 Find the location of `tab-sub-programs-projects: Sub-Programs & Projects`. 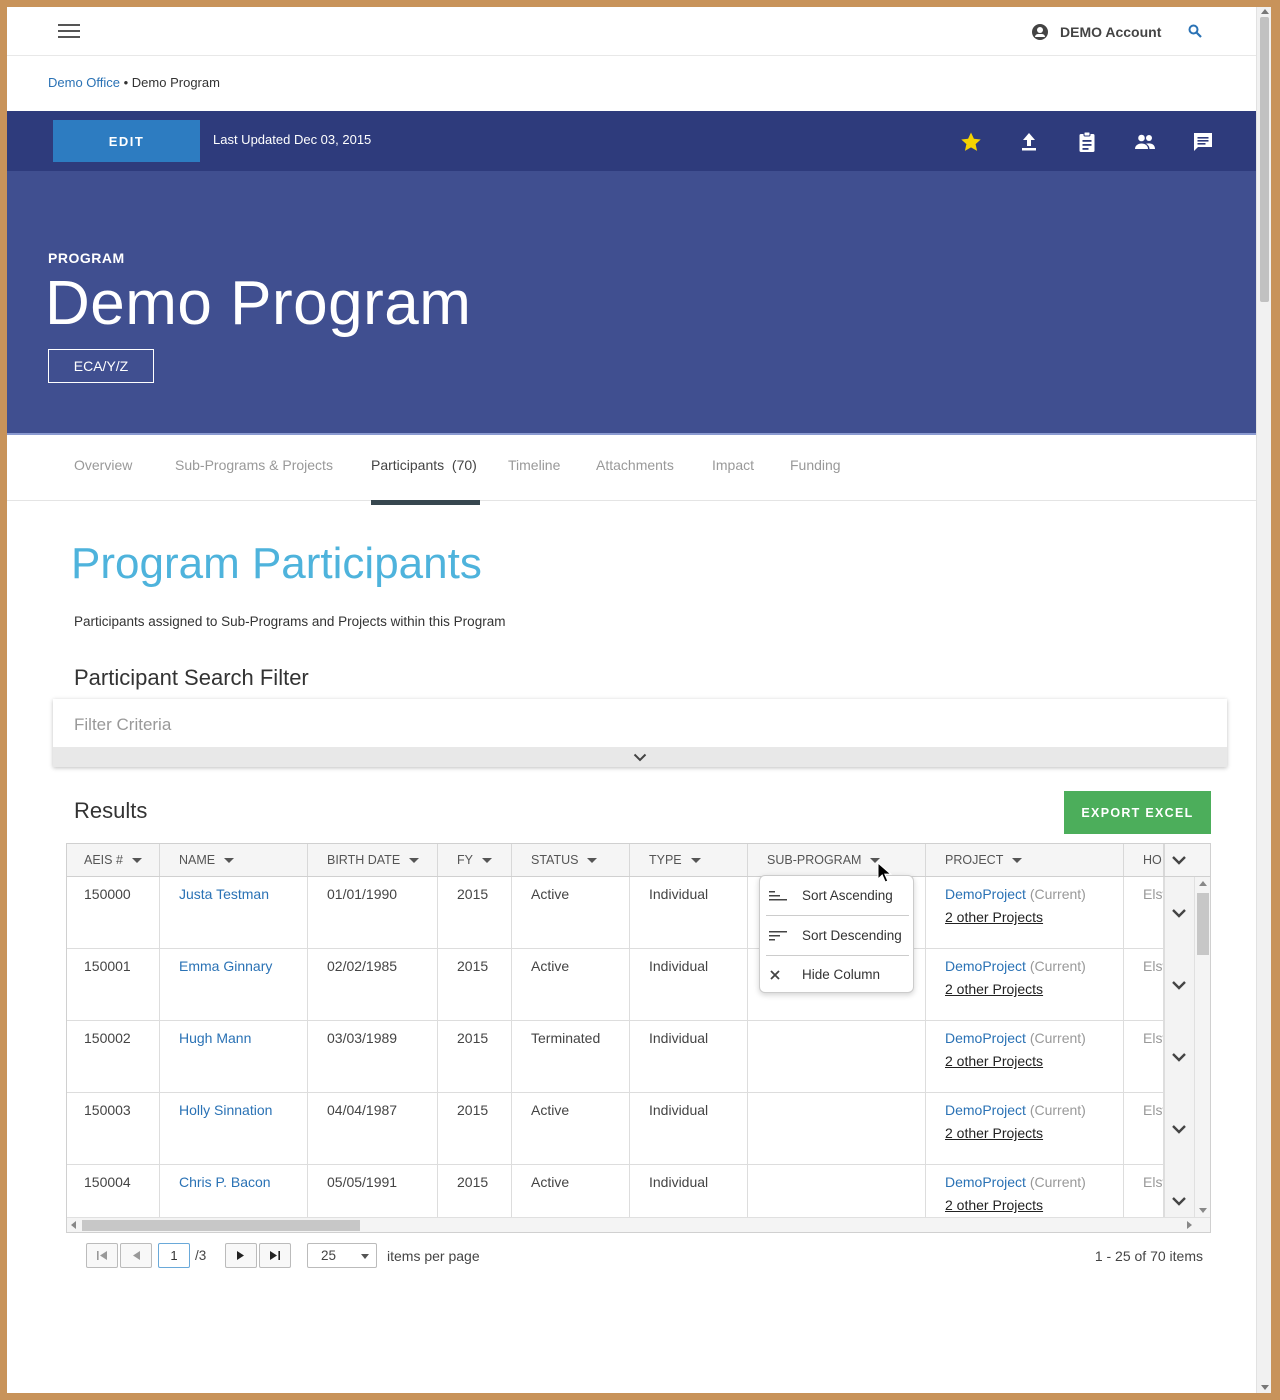

tab-sub-programs-projects: Sub-Programs & Projects is located at coordinates (254, 465).